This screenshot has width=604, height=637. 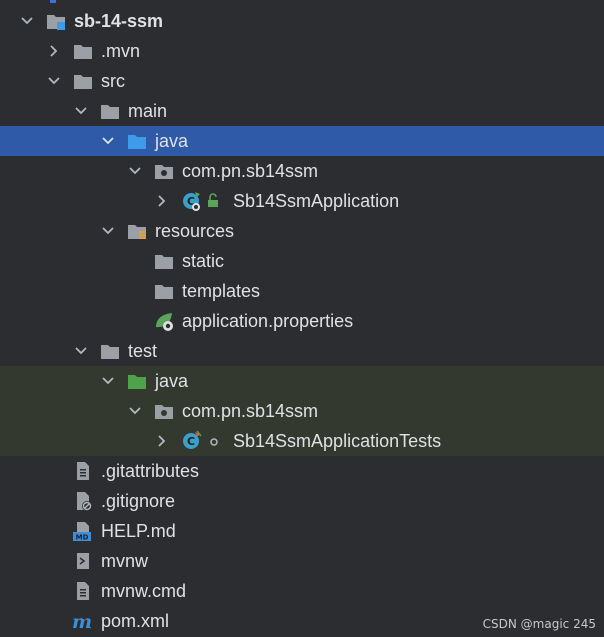 I want to click on tree-row-help-md: MD HELP.md, so click(x=302, y=531).